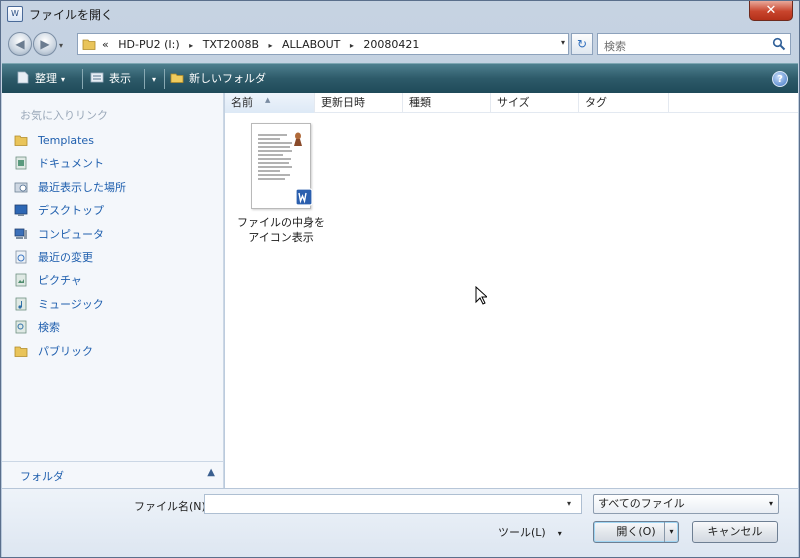 This screenshot has height=558, width=800. What do you see at coordinates (298, 139) in the screenshot?
I see `thumbnail-figure-icon` at bounding box center [298, 139].